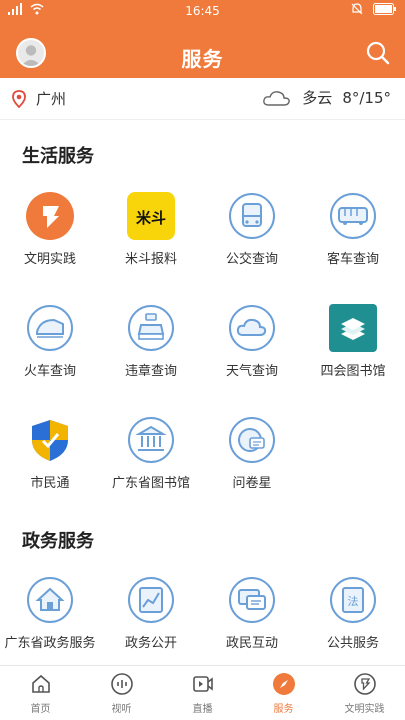  I want to click on car-violation-icon, so click(151, 328).